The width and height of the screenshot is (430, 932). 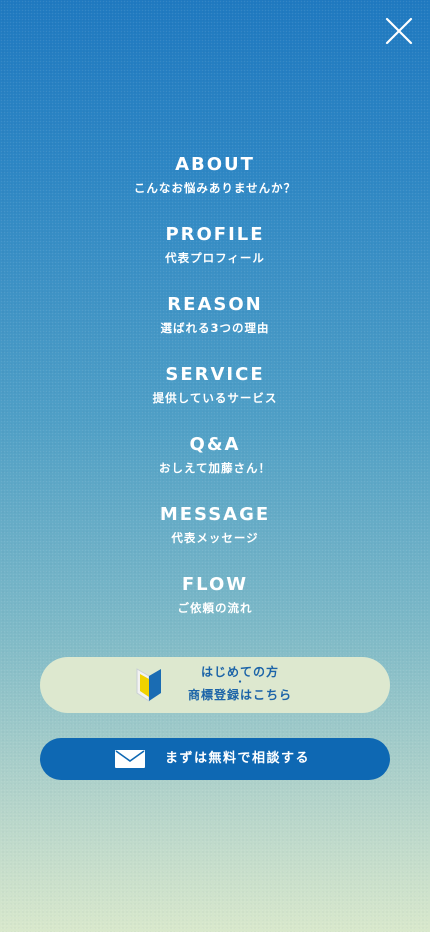 I want to click on menu-item-profile: PROFILE 代表プロフィール, so click(x=215, y=254).